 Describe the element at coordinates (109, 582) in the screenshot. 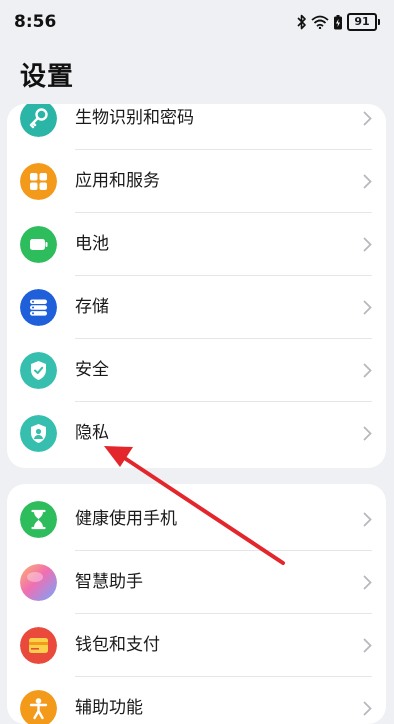

I see `settings-item-label: 智慧助手` at that location.